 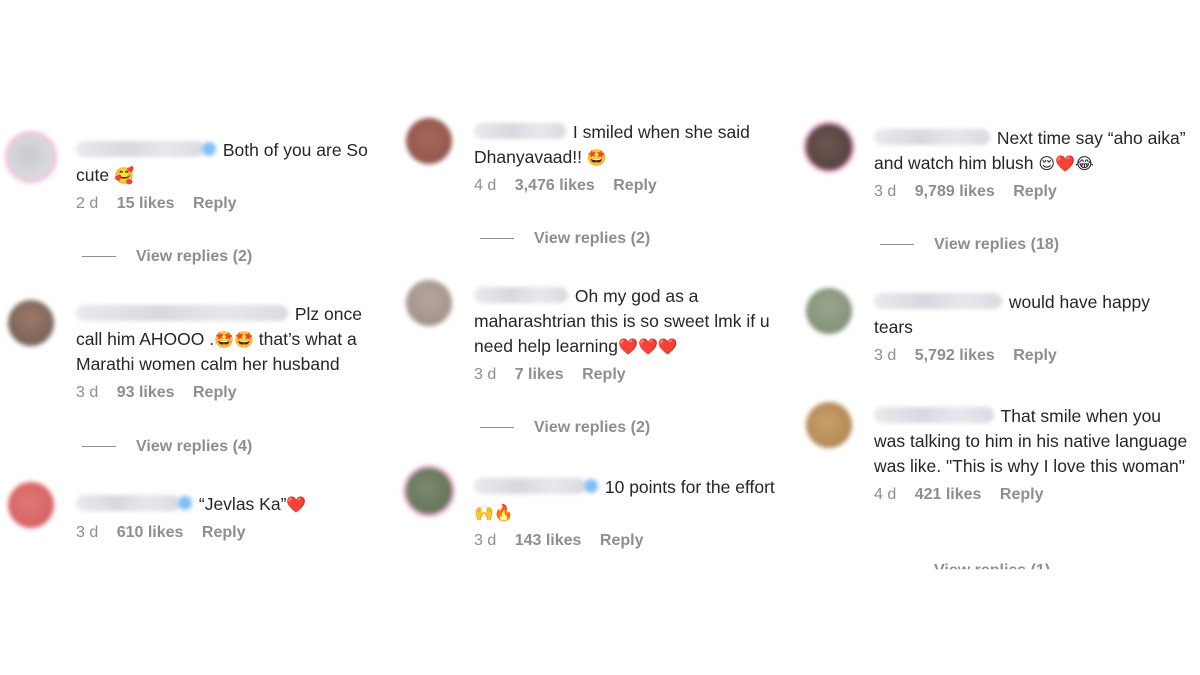 I want to click on likes-count: 143 likes, so click(x=548, y=541).